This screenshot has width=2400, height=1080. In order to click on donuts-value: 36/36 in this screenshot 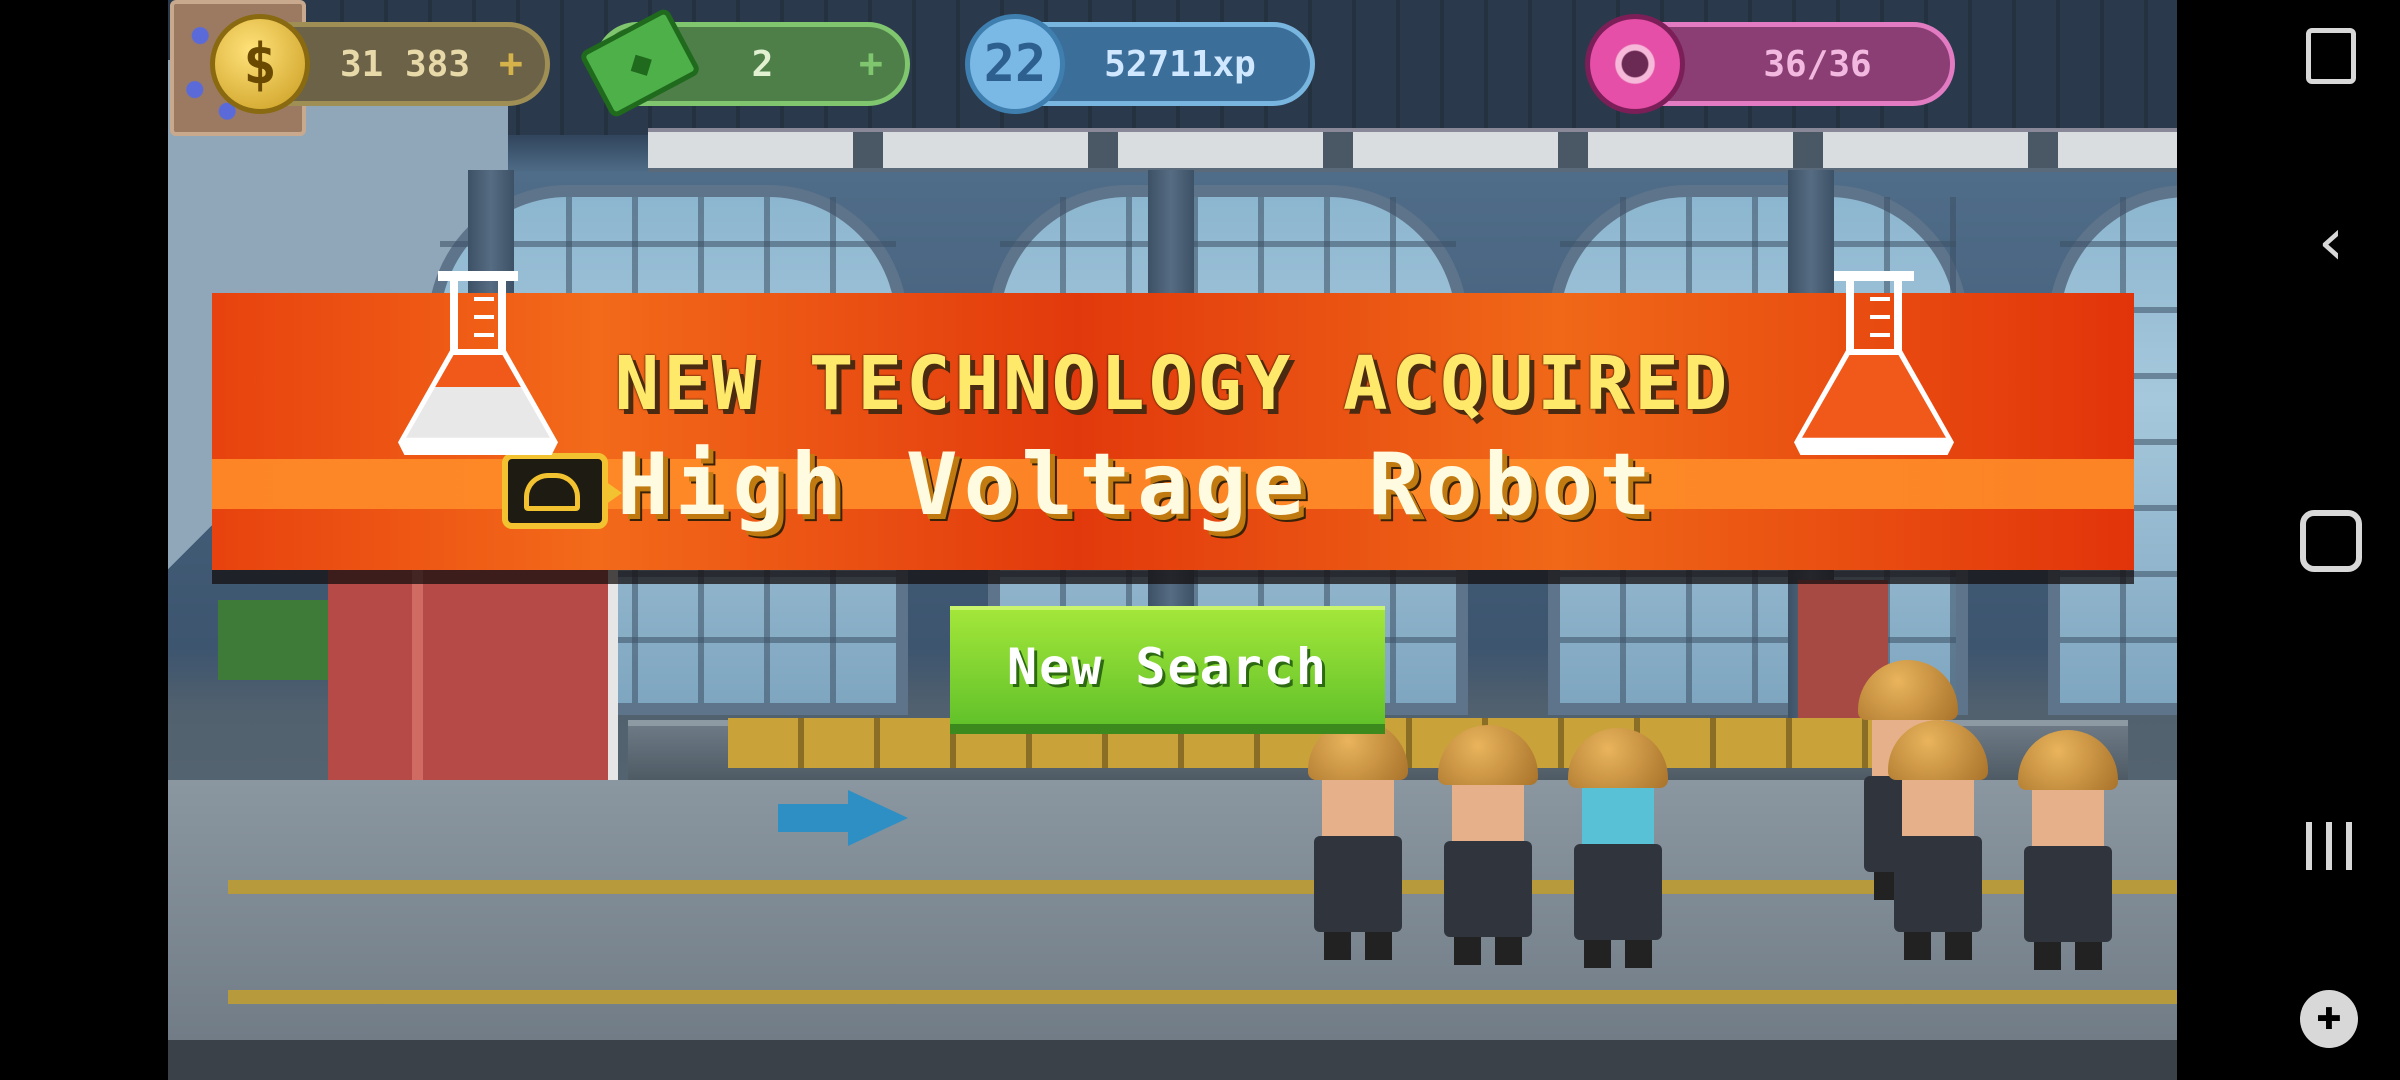, I will do `click(1817, 64)`.